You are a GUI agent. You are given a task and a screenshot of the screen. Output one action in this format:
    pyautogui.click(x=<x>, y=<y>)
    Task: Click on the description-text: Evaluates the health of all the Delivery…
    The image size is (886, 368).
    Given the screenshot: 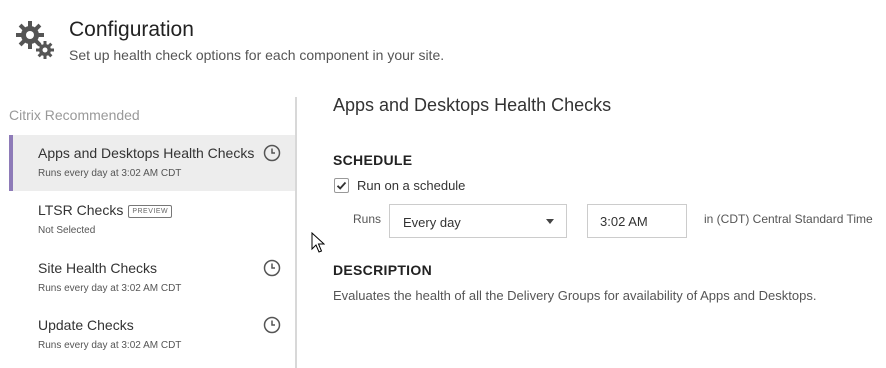 What is the action you would take?
    pyautogui.click(x=575, y=295)
    